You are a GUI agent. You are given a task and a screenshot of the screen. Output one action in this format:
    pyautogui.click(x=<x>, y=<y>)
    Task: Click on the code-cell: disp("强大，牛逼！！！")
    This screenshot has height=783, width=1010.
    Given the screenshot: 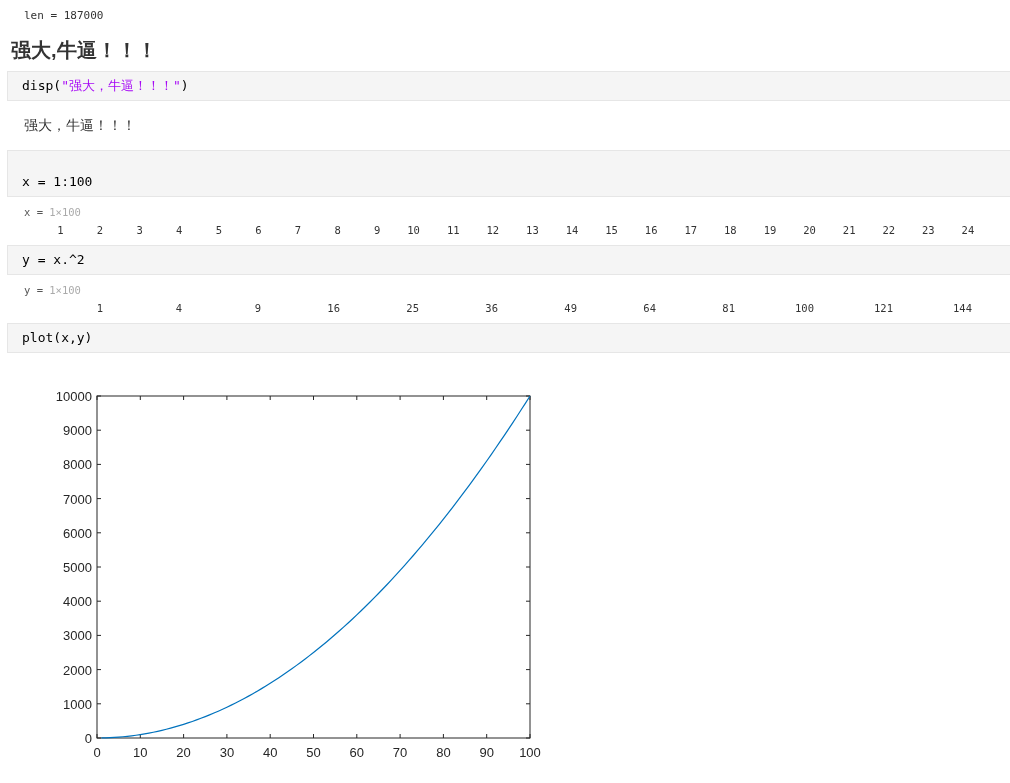 What is the action you would take?
    pyautogui.click(x=508, y=86)
    